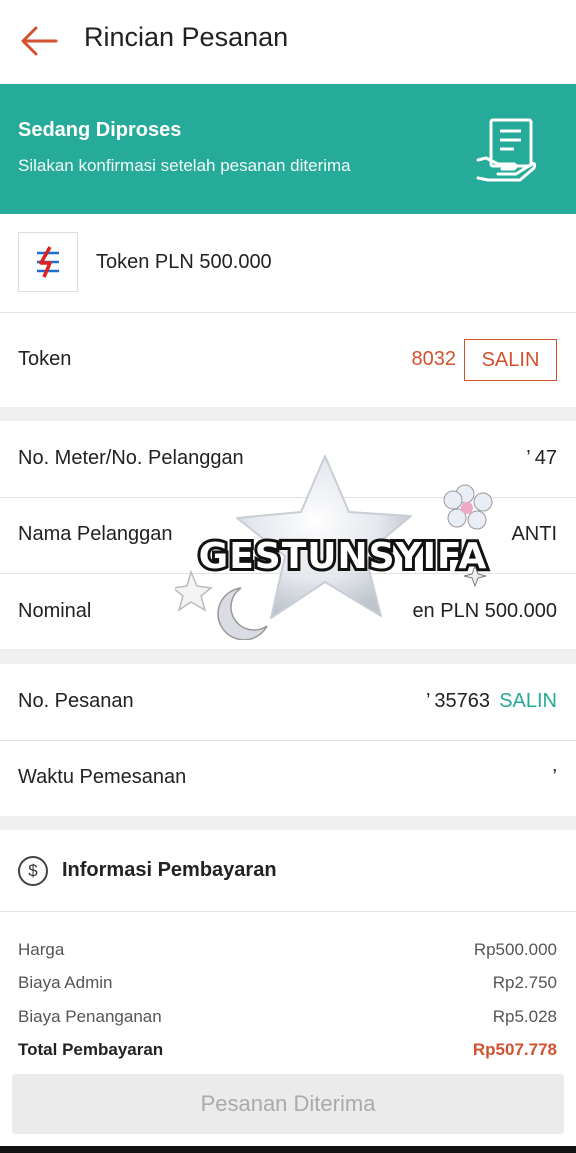 The height and width of the screenshot is (1153, 576). What do you see at coordinates (184, 262) in the screenshot?
I see `product-name: Token PLN 500.000` at bounding box center [184, 262].